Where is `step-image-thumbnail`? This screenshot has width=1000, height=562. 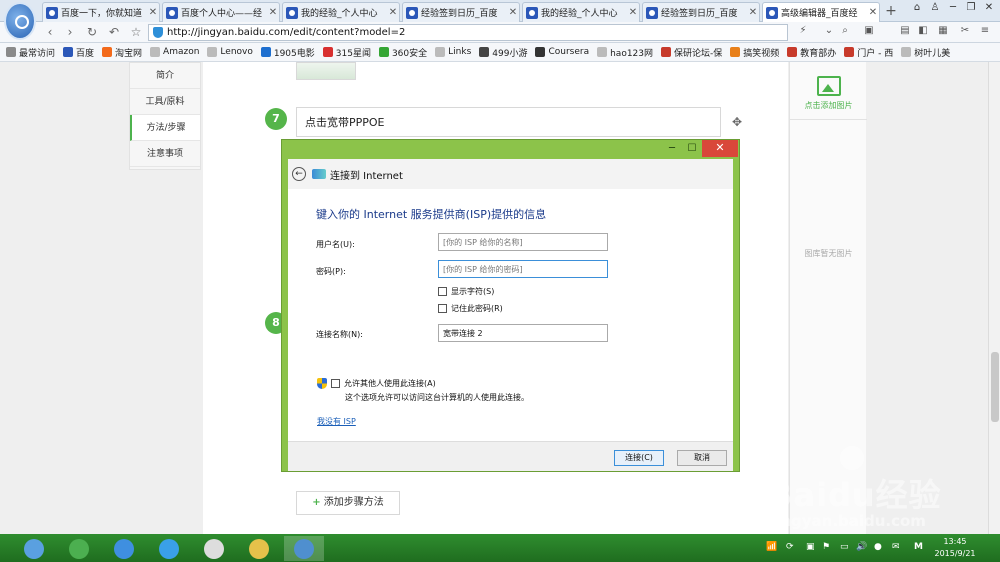
step-image-thumbnail is located at coordinates (326, 71).